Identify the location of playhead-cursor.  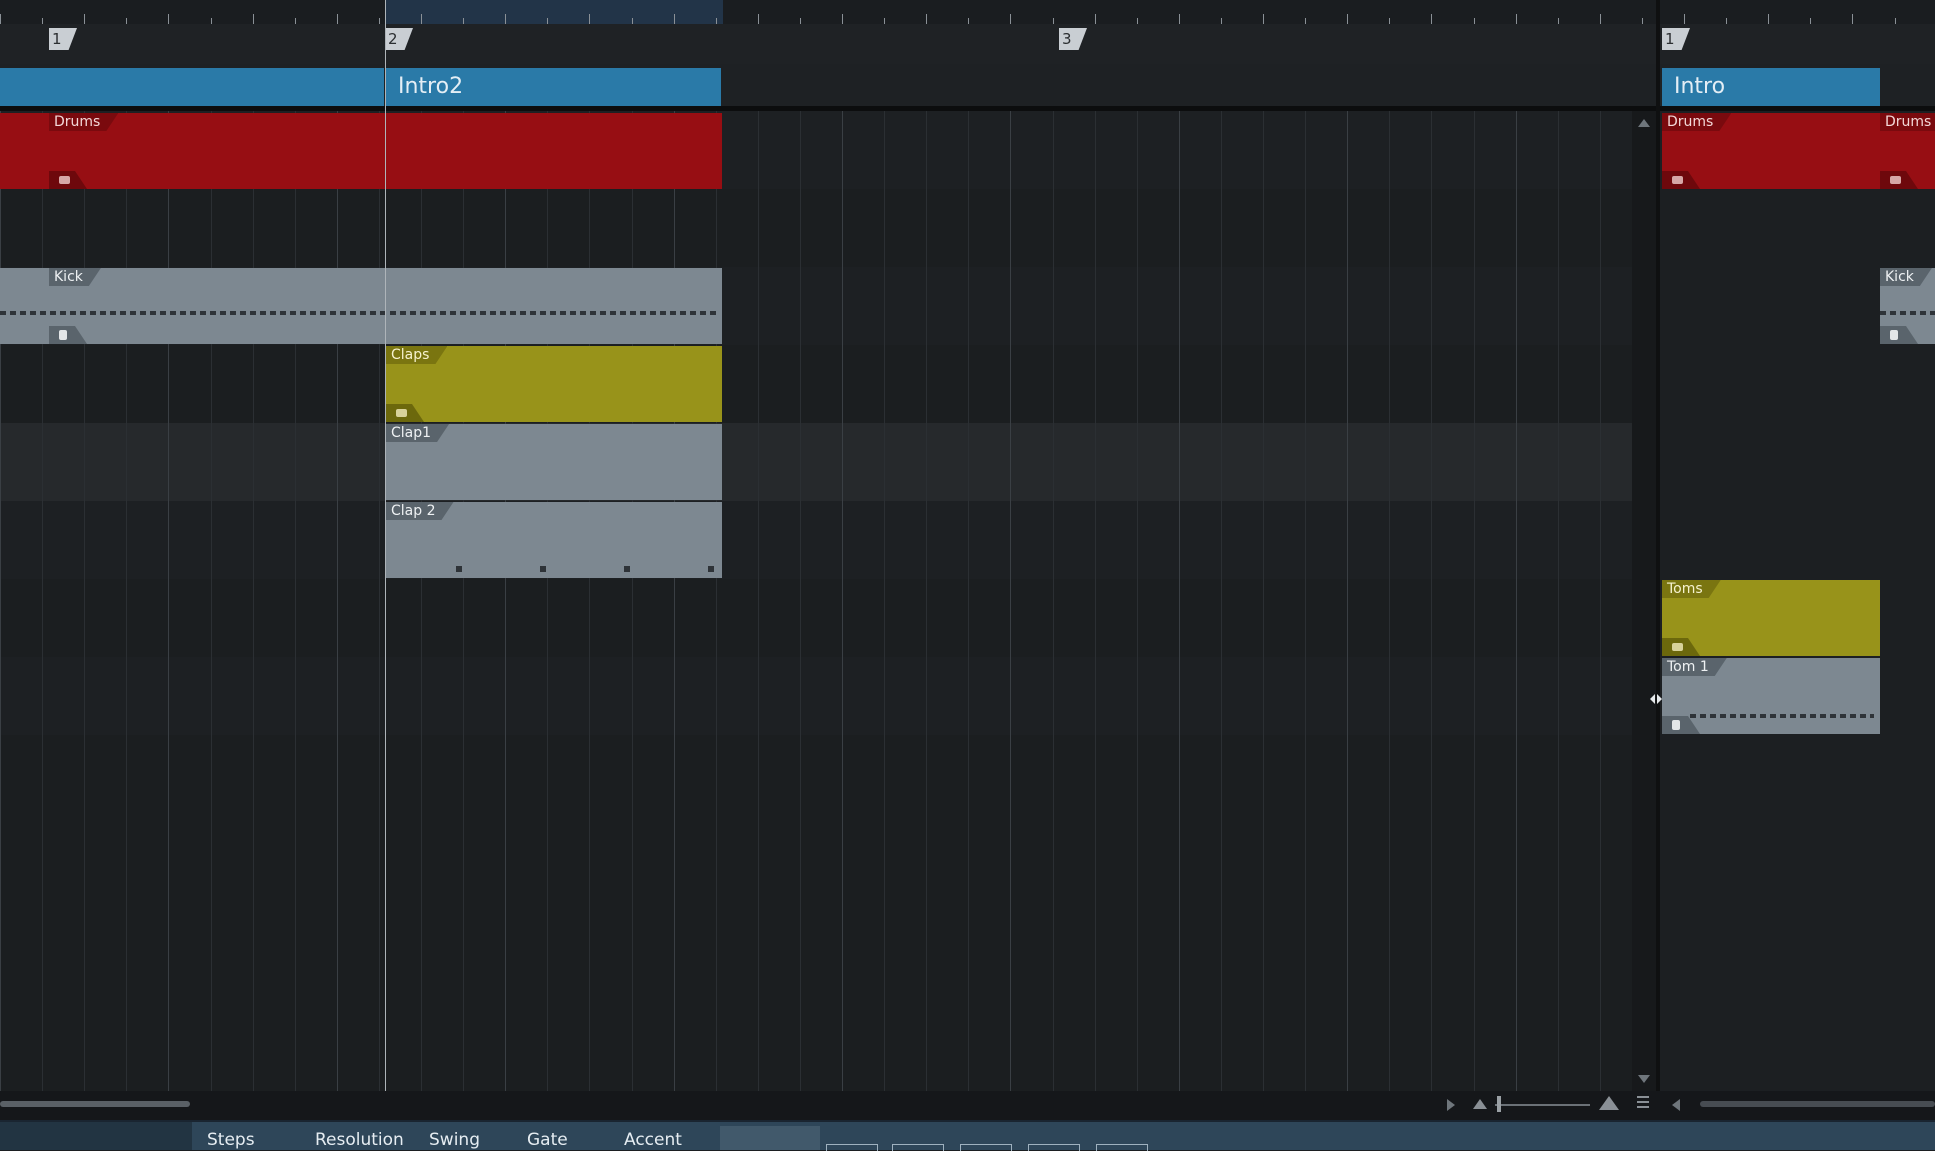
(385, 545).